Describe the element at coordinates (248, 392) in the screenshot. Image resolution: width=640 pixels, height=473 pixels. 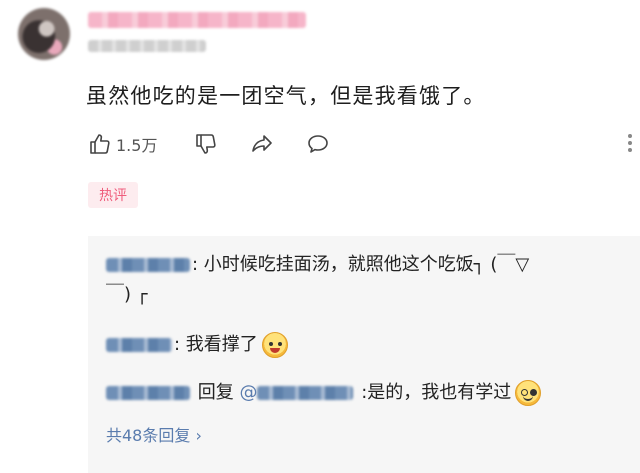
I see `mention-at: @` at that location.